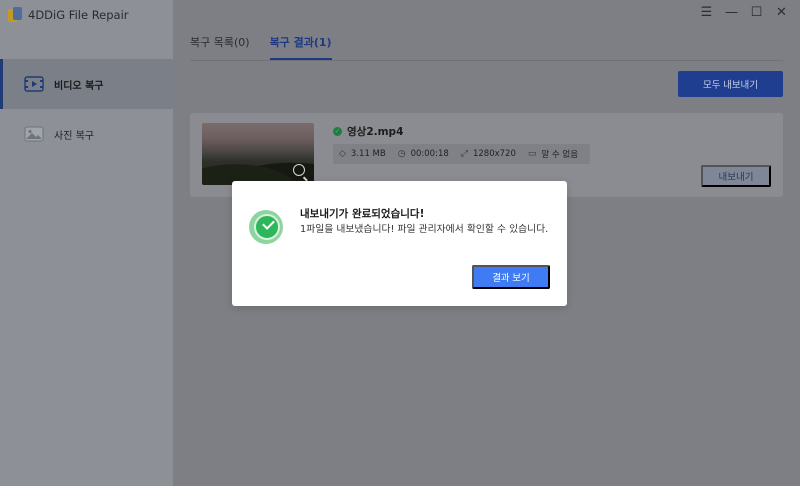  What do you see at coordinates (511, 277) in the screenshot?
I see `view-results-button: 결과 보기` at bounding box center [511, 277].